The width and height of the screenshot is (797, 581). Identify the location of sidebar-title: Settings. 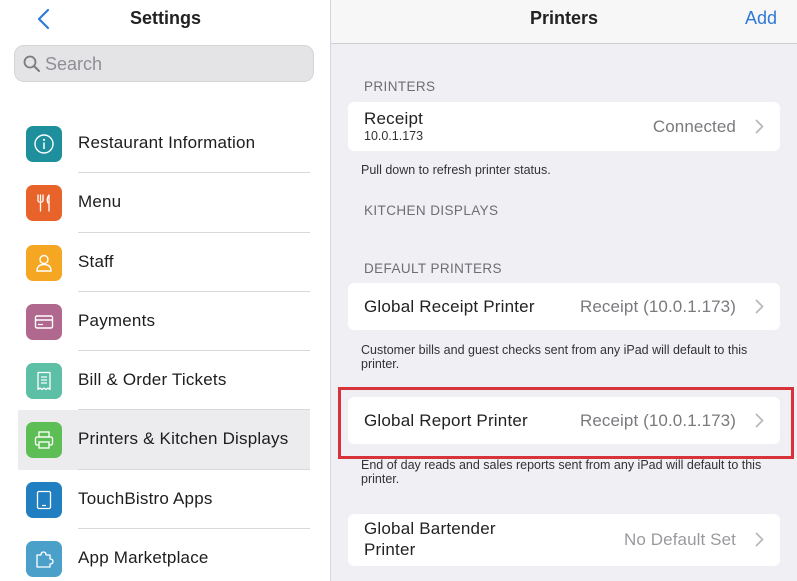
(165, 18).